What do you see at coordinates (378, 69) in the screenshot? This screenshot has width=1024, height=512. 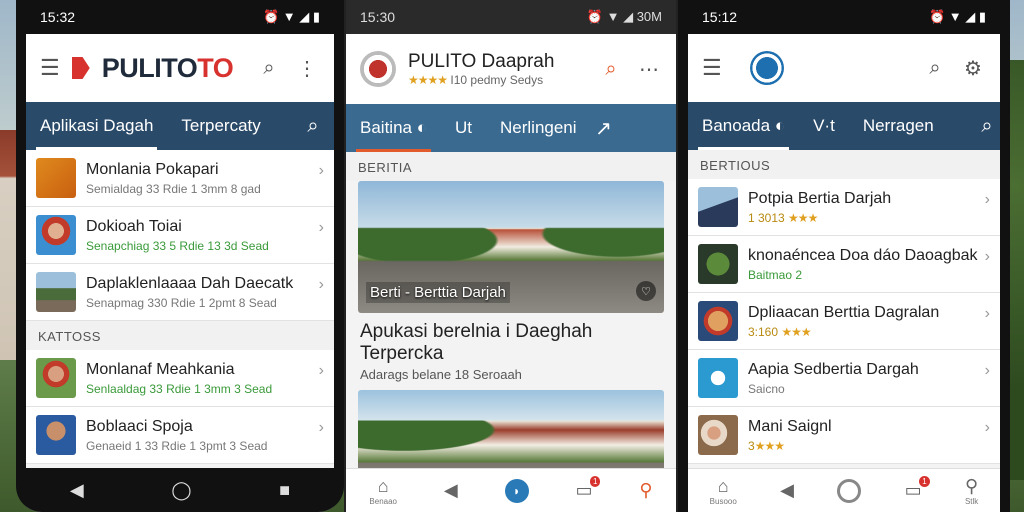 I see `app-emblem-icon` at bounding box center [378, 69].